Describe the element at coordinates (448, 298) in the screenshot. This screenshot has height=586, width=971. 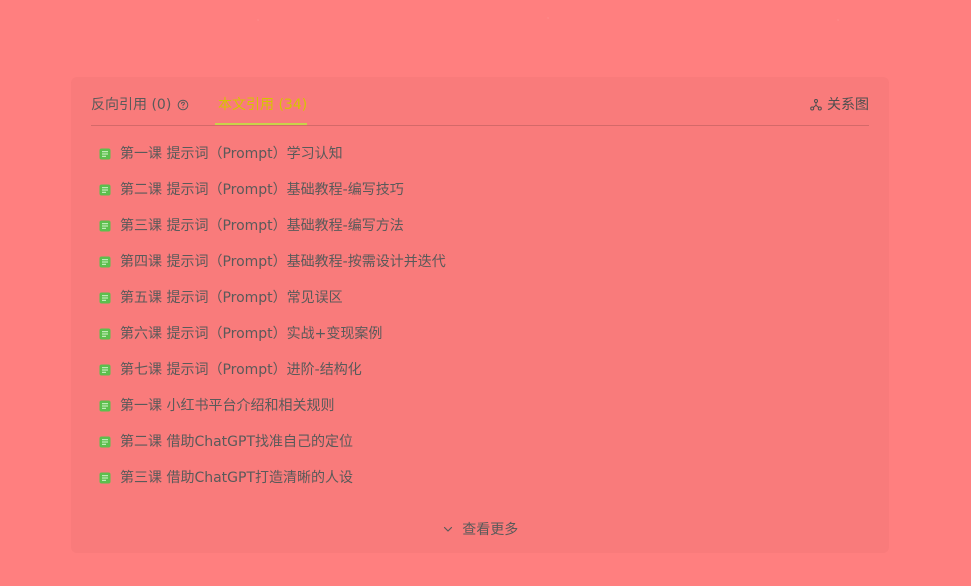
I see `list-item: 第五课 提示词（Prompt）常见误区` at that location.